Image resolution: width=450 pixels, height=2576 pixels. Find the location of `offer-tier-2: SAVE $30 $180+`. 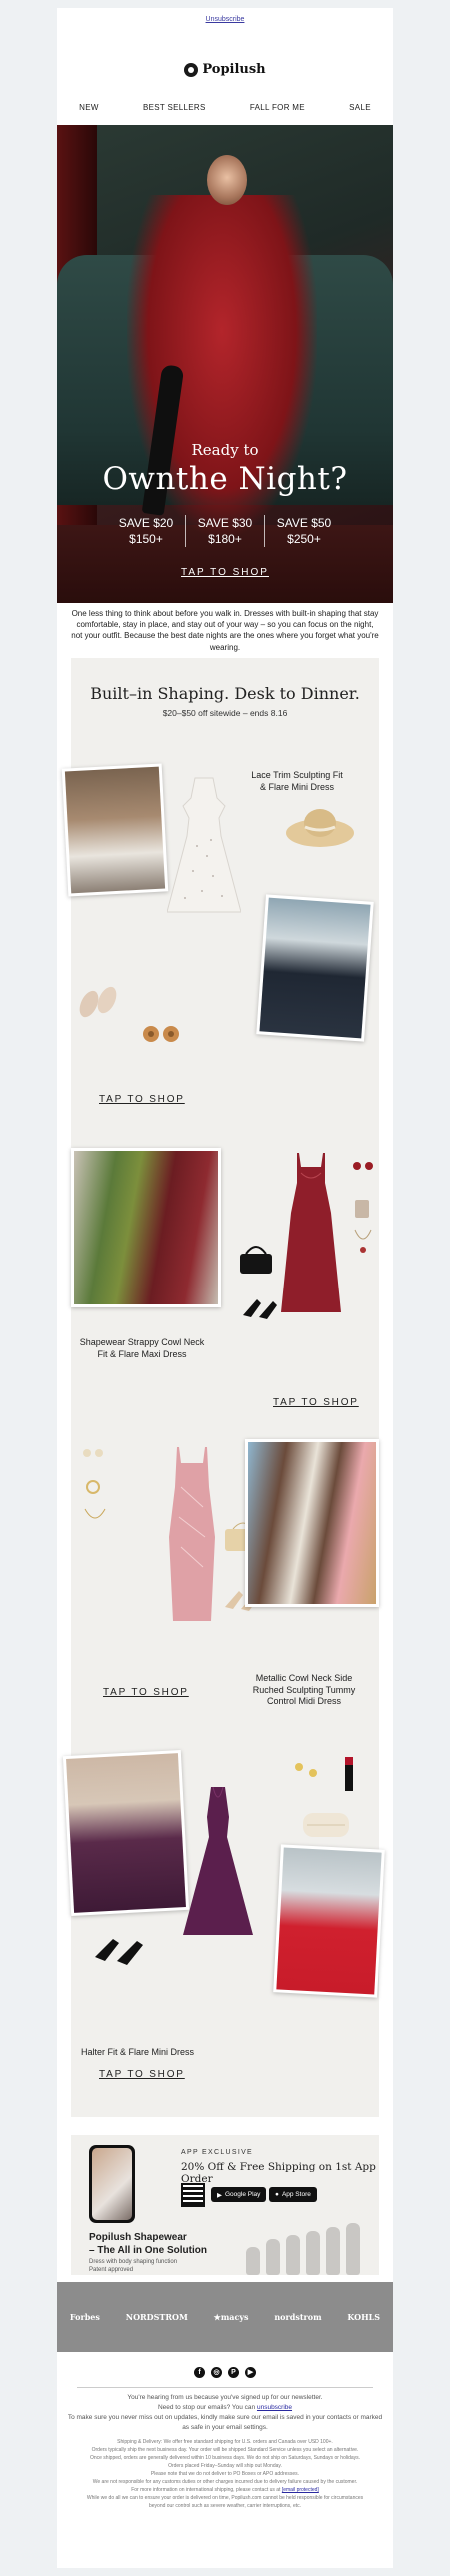

offer-tier-2: SAVE $30 $180+ is located at coordinates (224, 532).